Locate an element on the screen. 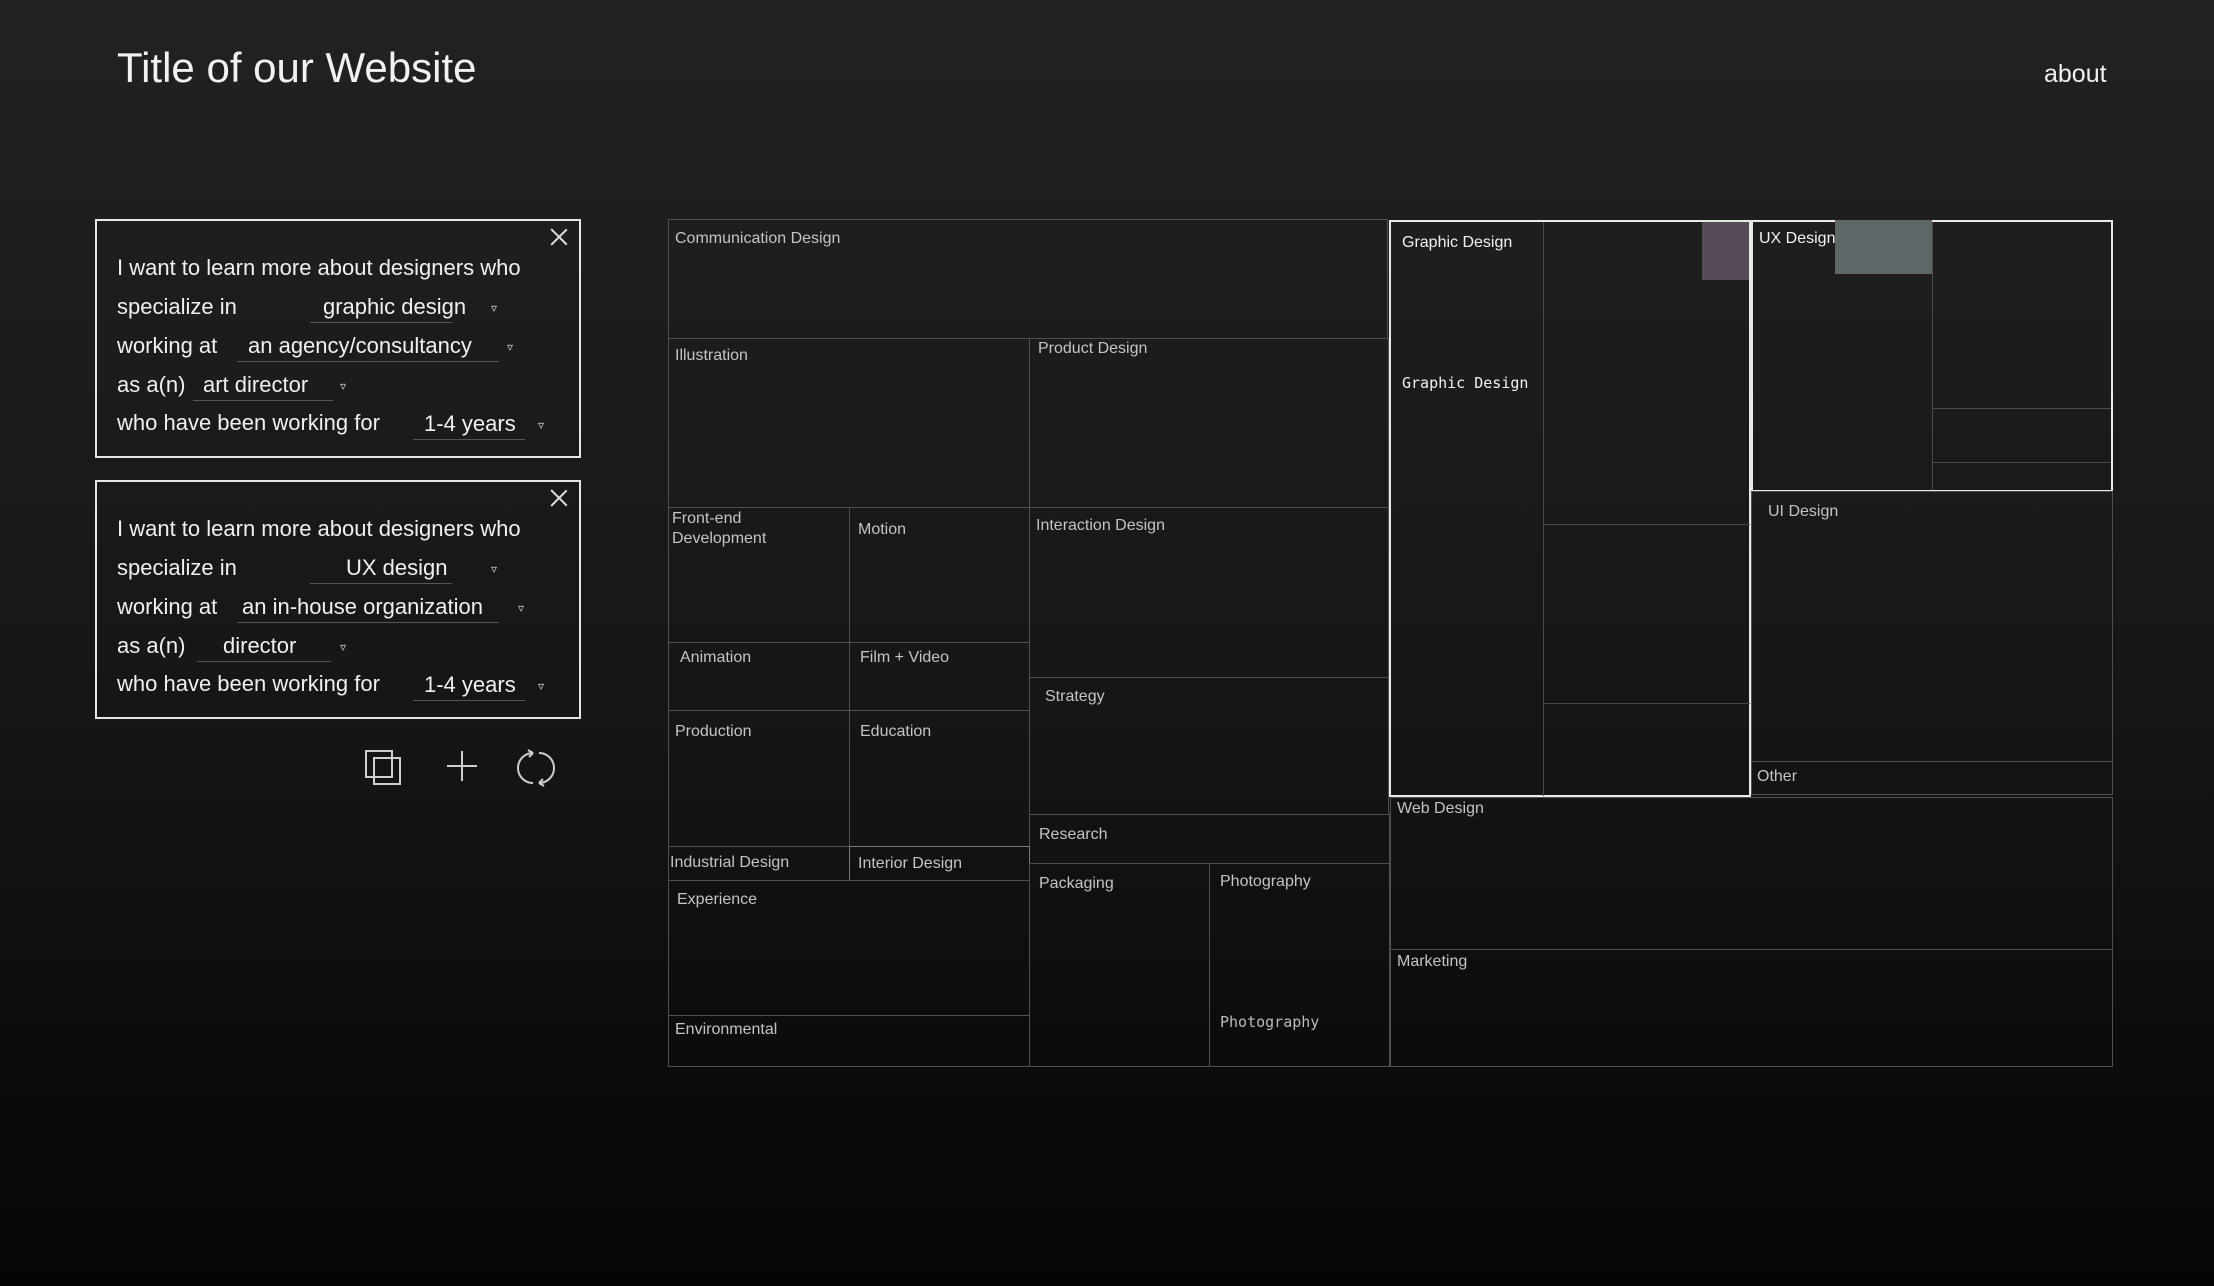 This screenshot has height=1286, width=2214. cell-photography is located at coordinates (1299, 965).